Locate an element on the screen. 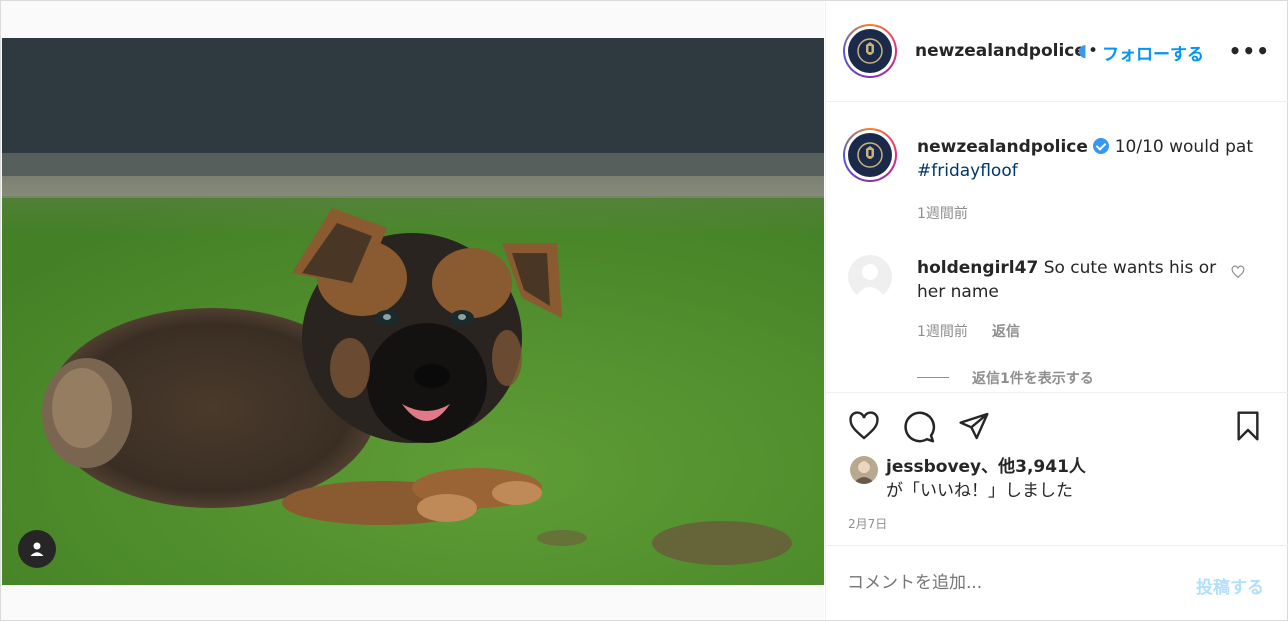 The height and width of the screenshot is (621, 1288). post-date: 2月7日 is located at coordinates (867, 523).